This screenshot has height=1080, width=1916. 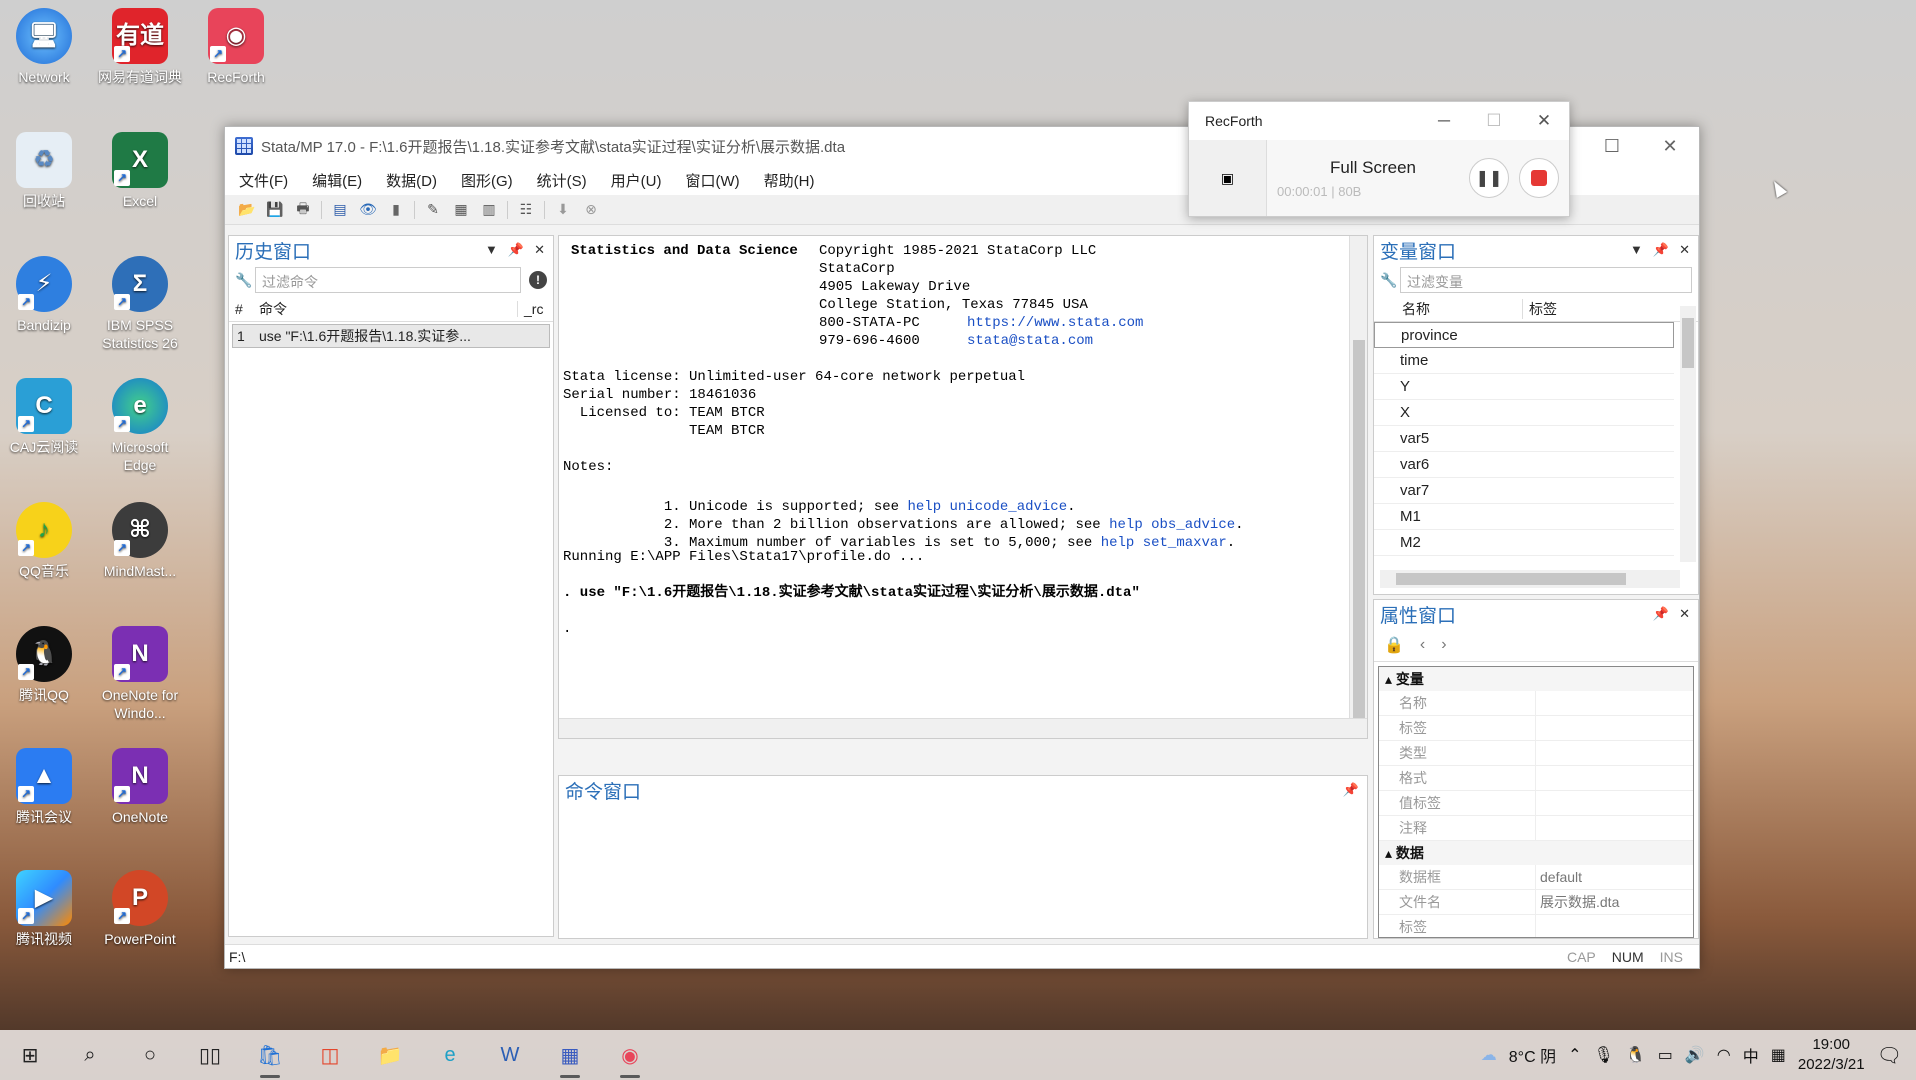 I want to click on cortana-icon: ○, so click(x=150, y=1055).